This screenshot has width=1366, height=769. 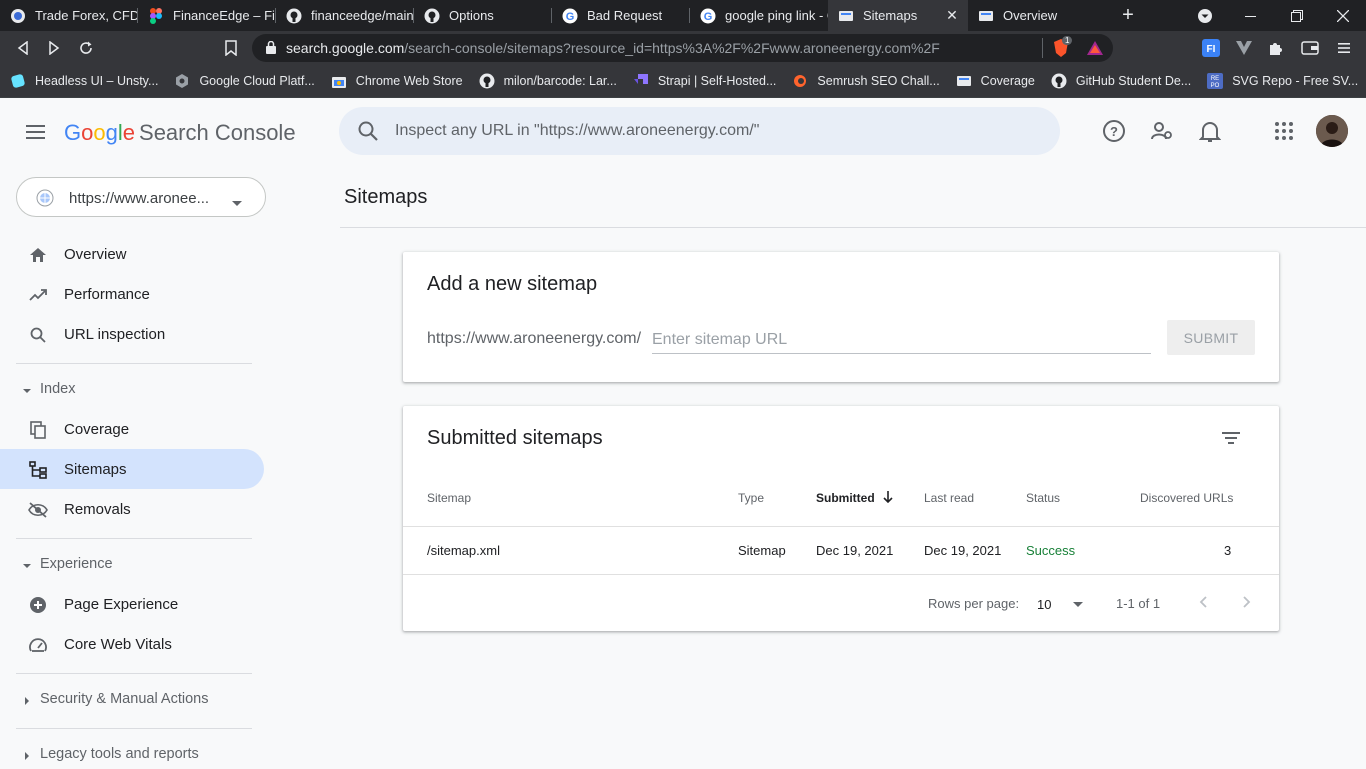 I want to click on column-header-discovered-urls: Discovered URLs, so click(x=1186, y=498).